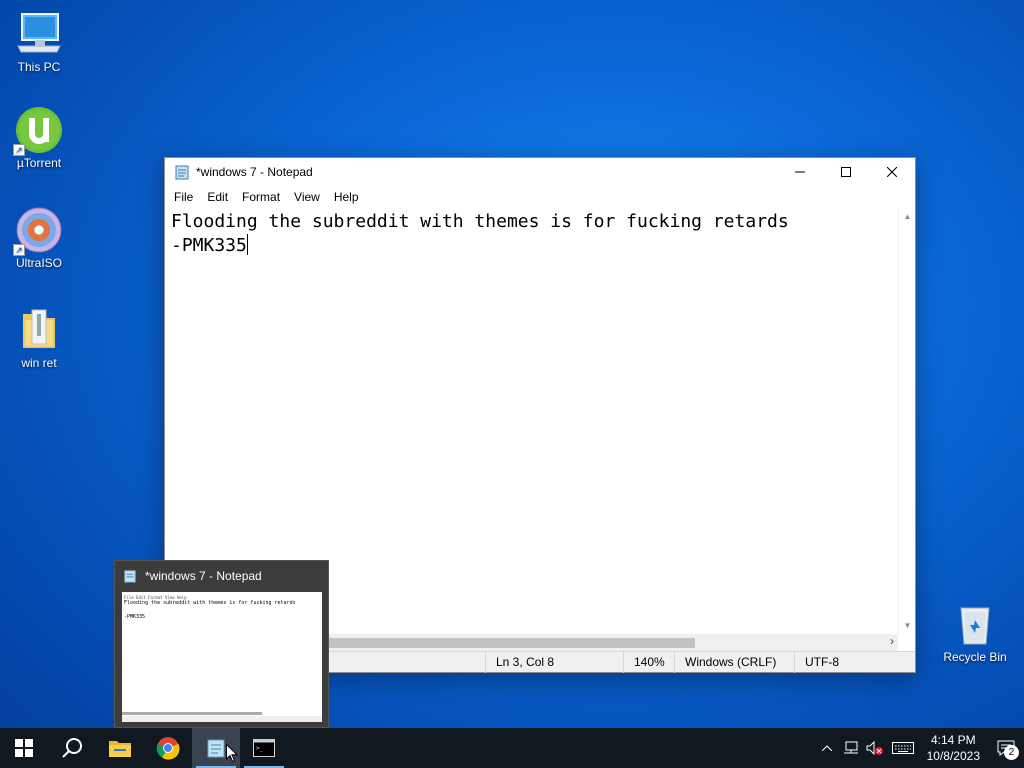 The image size is (1024, 768). What do you see at coordinates (734, 662) in the screenshot?
I see `line-ending: Windows (CRLF)` at bounding box center [734, 662].